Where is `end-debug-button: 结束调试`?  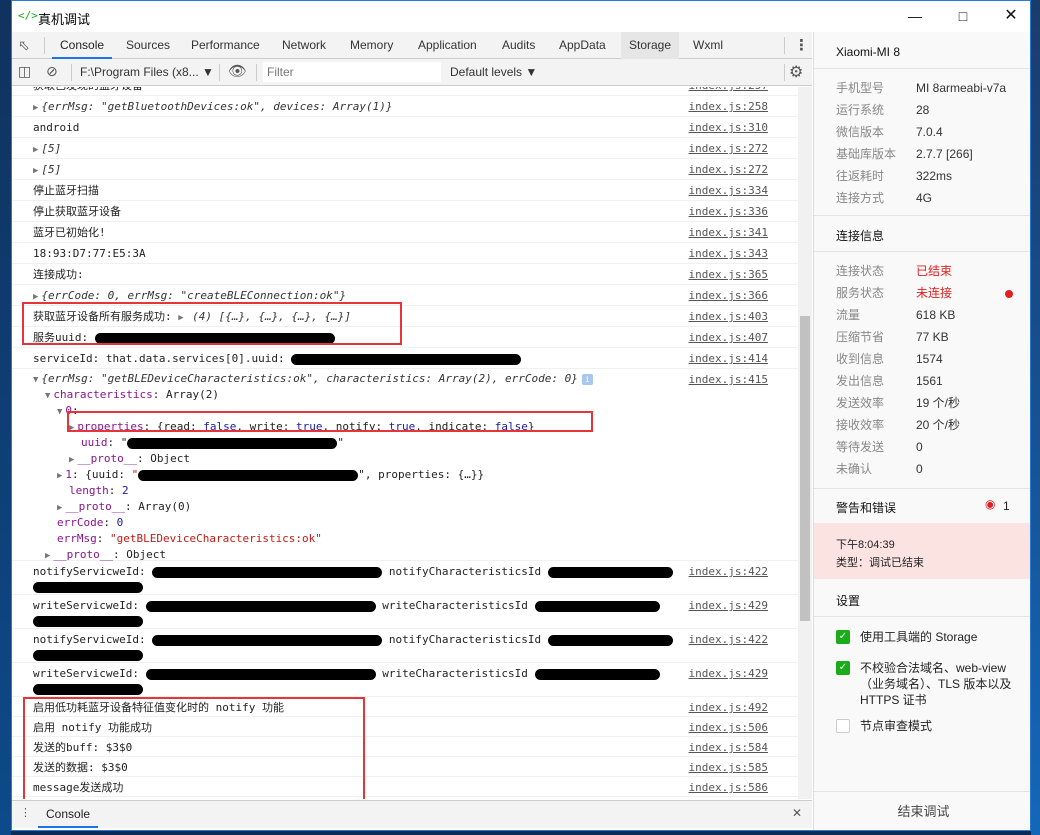 end-debug-button: 结束调试 is located at coordinates (922, 810).